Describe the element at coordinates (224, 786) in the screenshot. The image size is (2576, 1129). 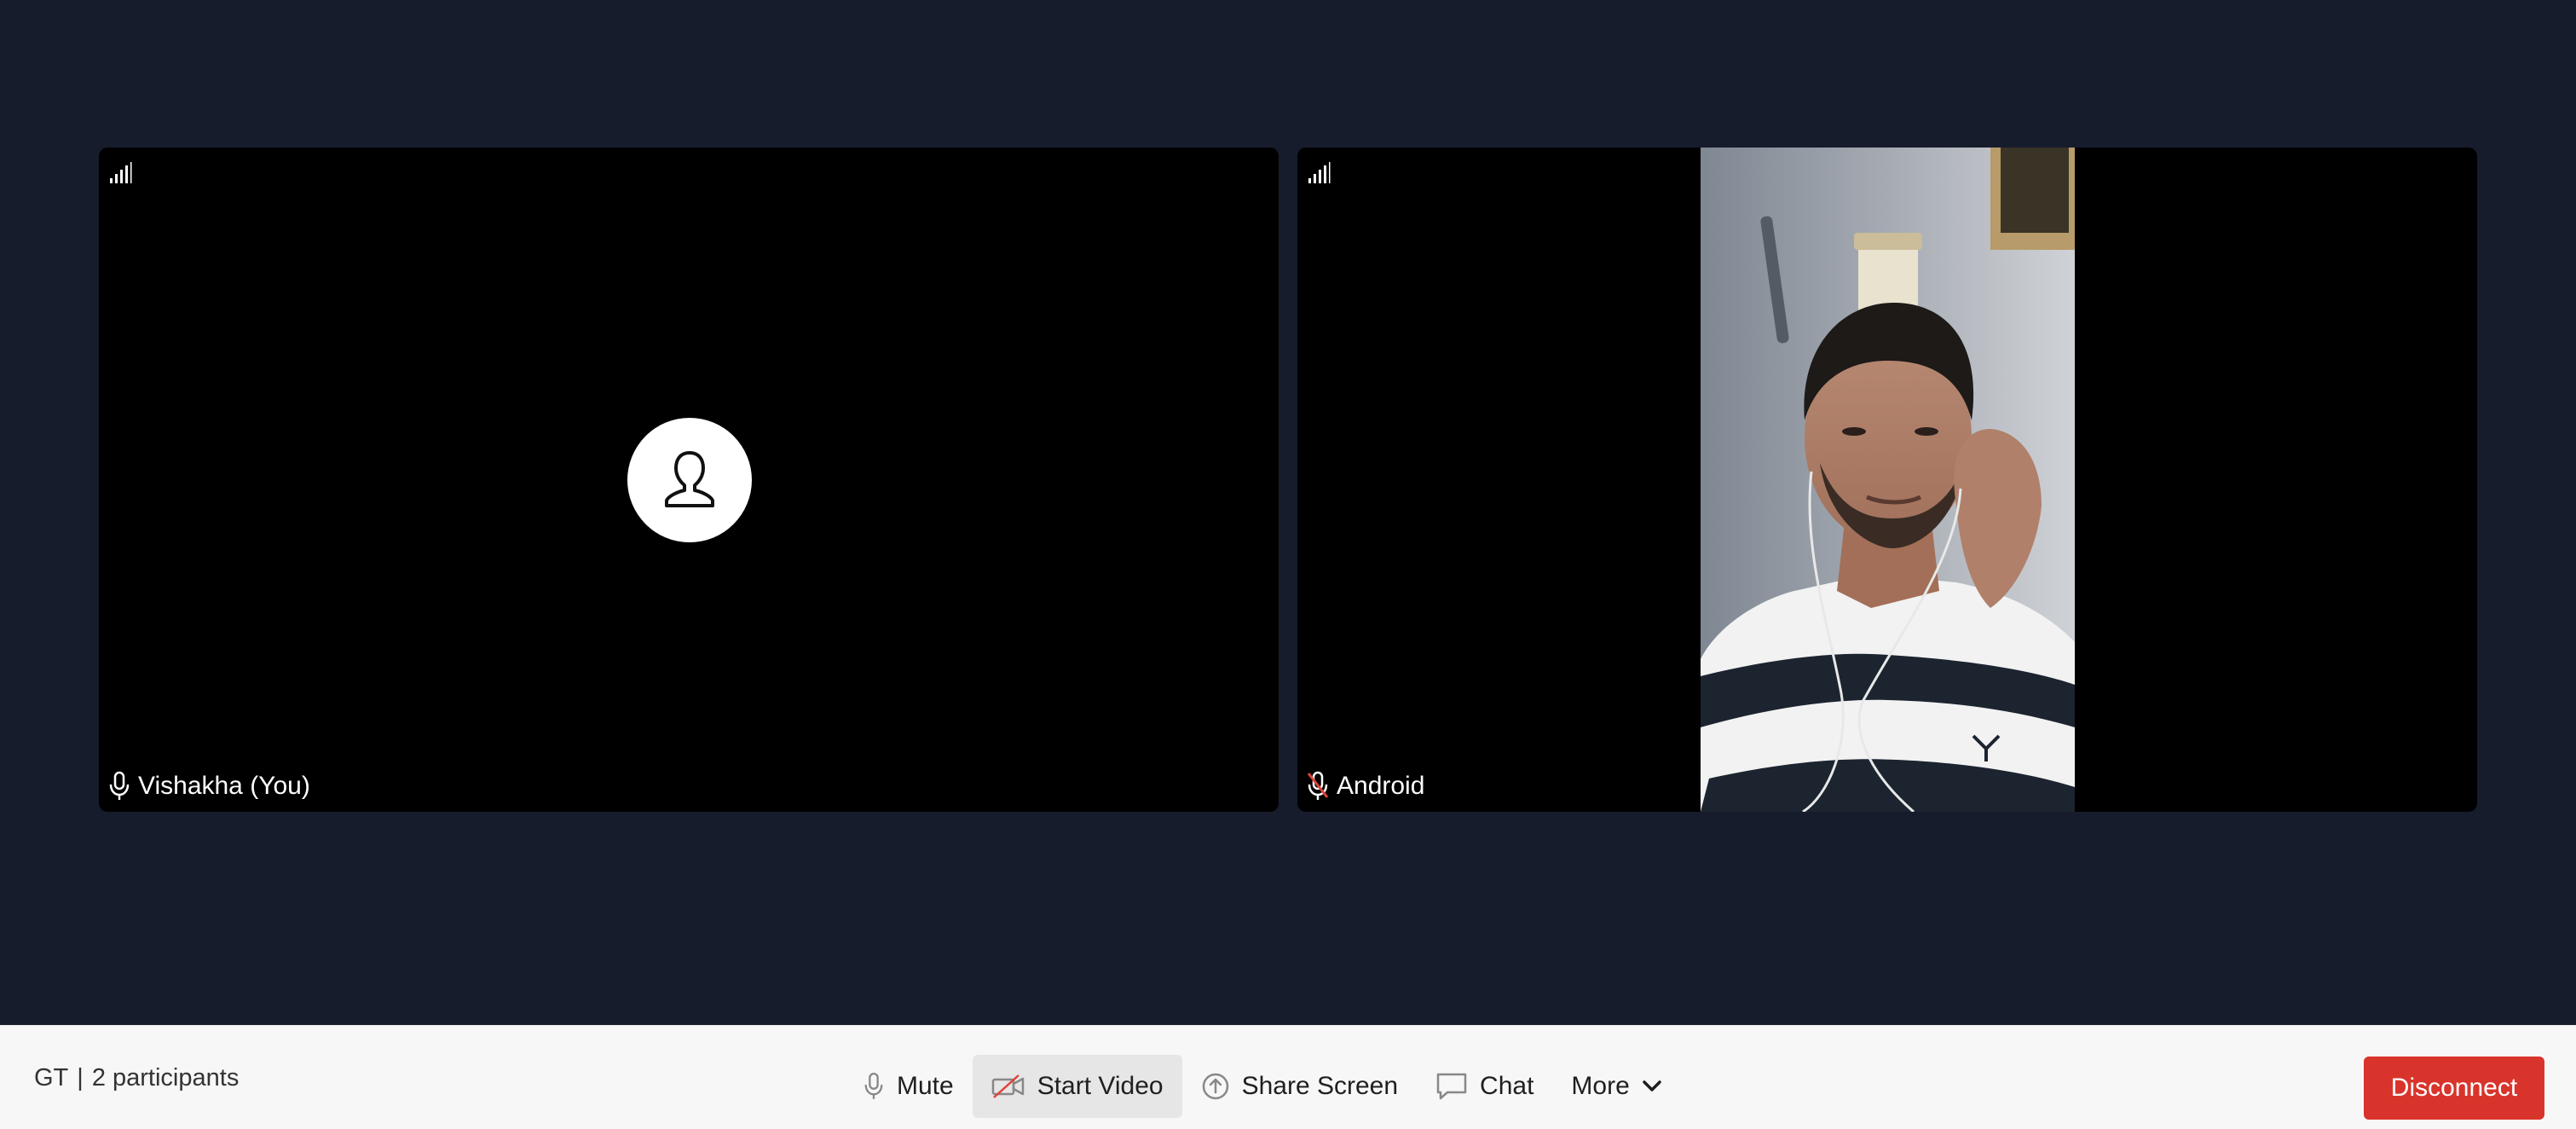
I see `participant-name: Vishakha (You)` at that location.